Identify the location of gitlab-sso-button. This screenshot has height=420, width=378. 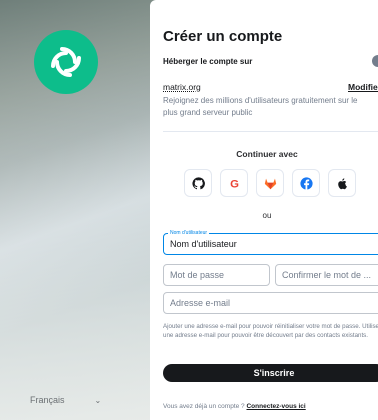
(270, 183).